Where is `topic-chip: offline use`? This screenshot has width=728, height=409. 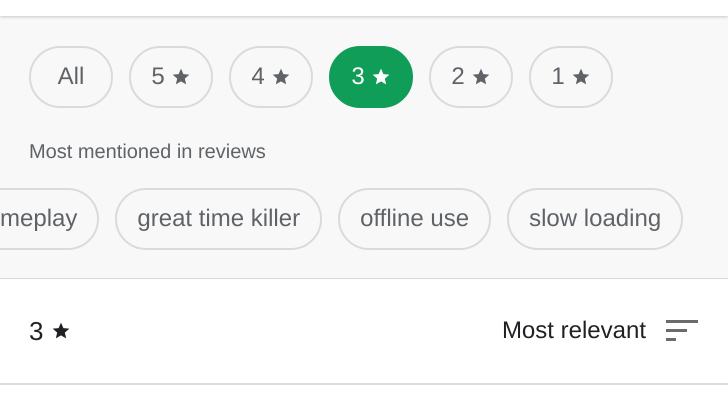 topic-chip: offline use is located at coordinates (415, 219).